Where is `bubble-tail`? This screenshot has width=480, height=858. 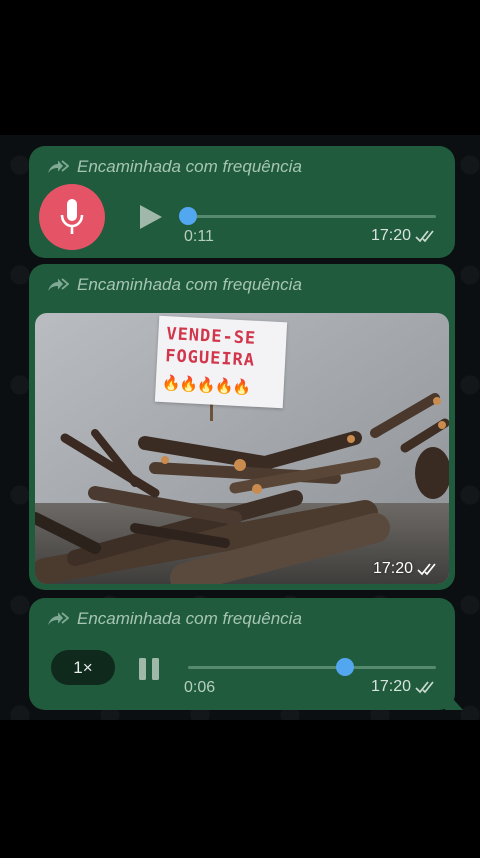
bubble-tail is located at coordinates (454, 700).